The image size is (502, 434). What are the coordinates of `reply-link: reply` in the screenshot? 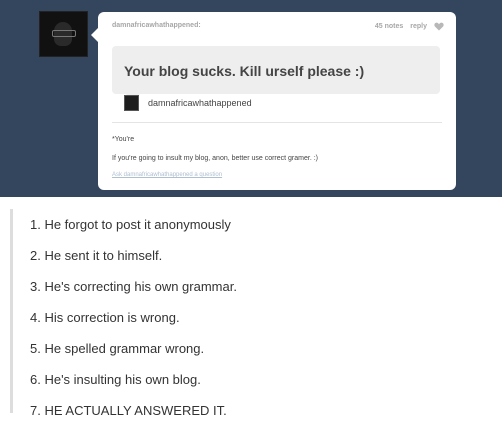 It's located at (418, 26).